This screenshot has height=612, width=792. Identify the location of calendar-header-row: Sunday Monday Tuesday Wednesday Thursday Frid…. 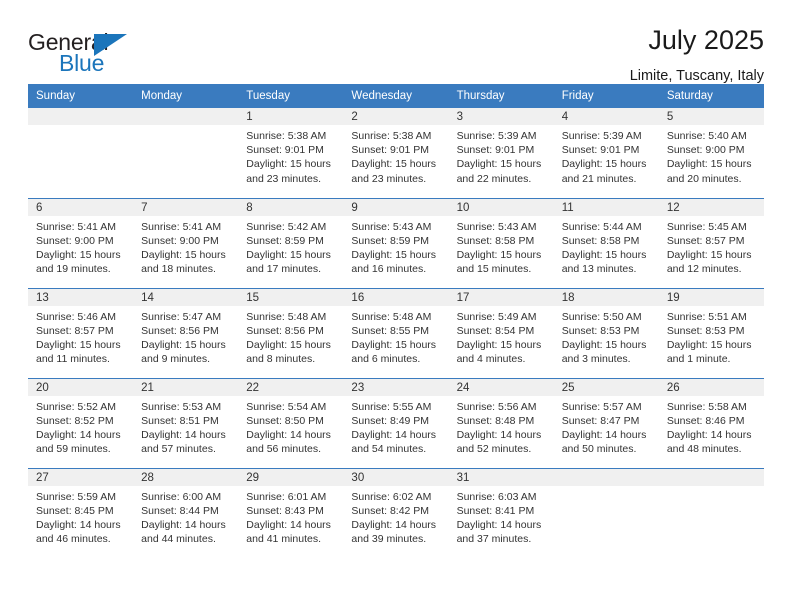
(396, 96).